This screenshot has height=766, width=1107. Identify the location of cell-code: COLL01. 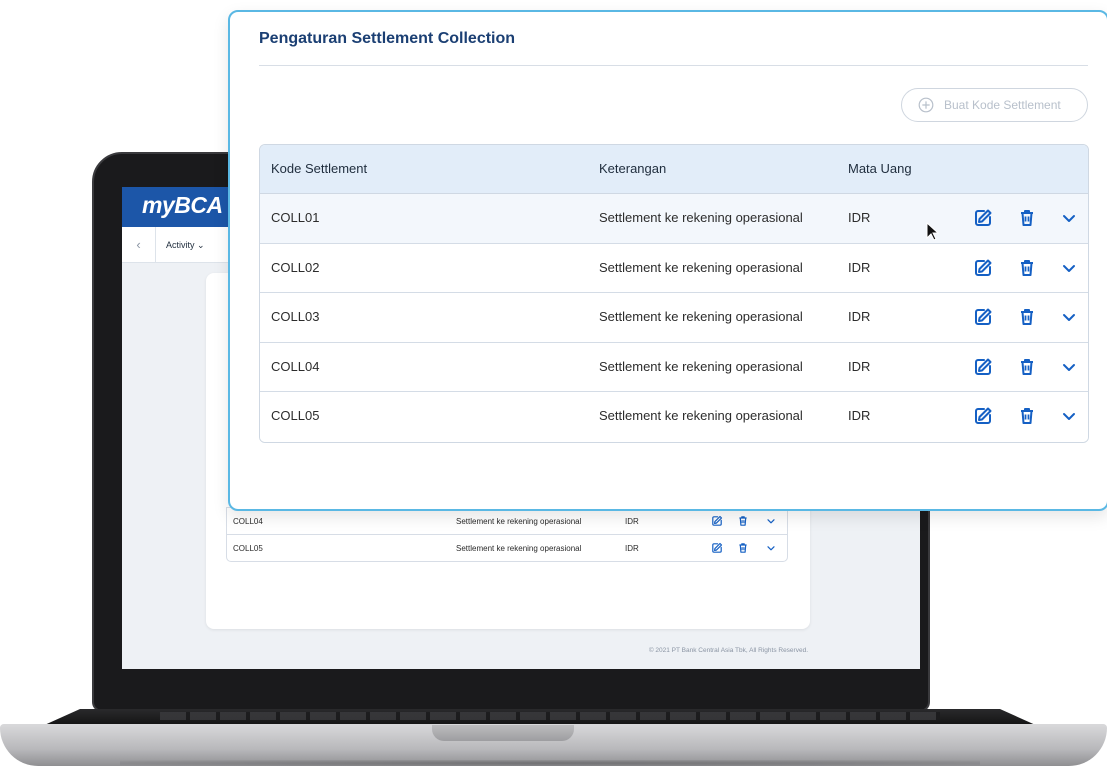
(295, 217).